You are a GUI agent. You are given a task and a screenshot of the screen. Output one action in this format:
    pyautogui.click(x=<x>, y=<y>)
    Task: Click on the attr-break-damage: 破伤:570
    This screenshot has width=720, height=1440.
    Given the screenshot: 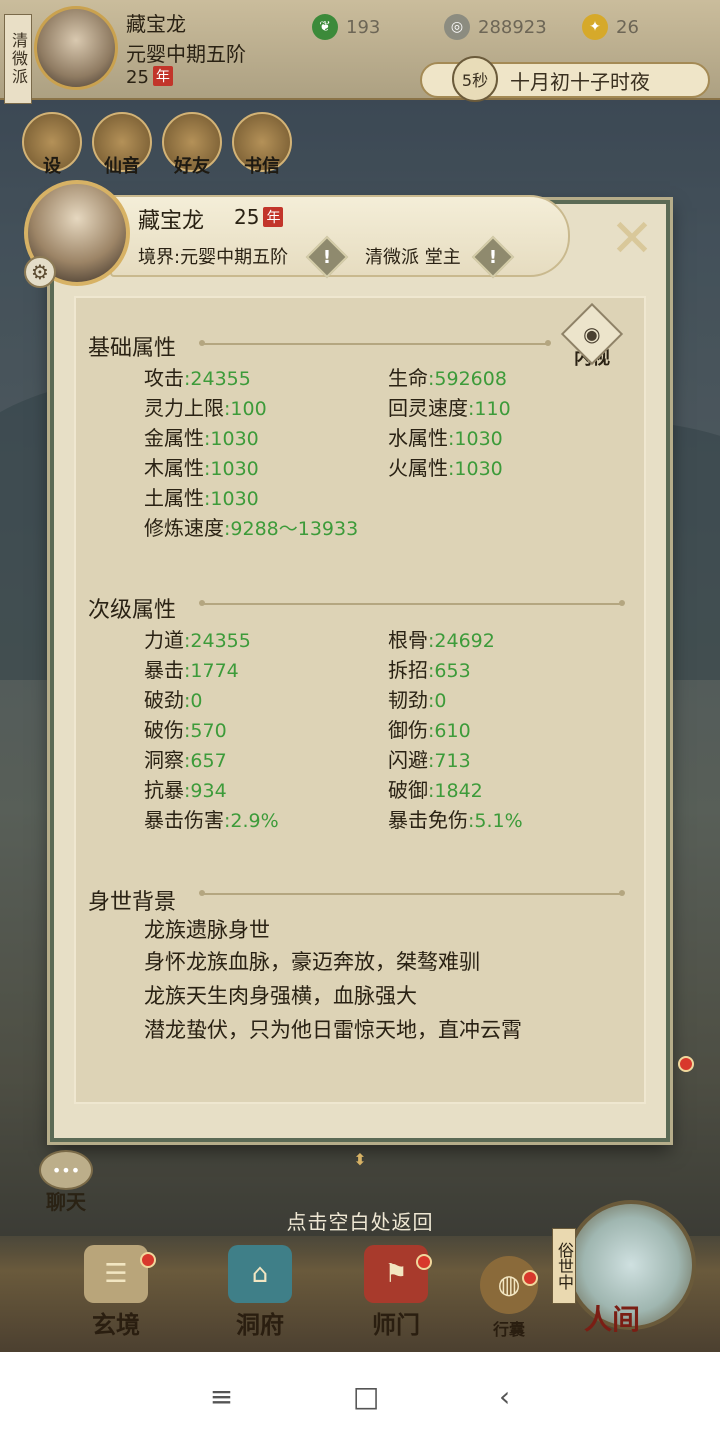 What is the action you would take?
    pyautogui.click(x=185, y=730)
    